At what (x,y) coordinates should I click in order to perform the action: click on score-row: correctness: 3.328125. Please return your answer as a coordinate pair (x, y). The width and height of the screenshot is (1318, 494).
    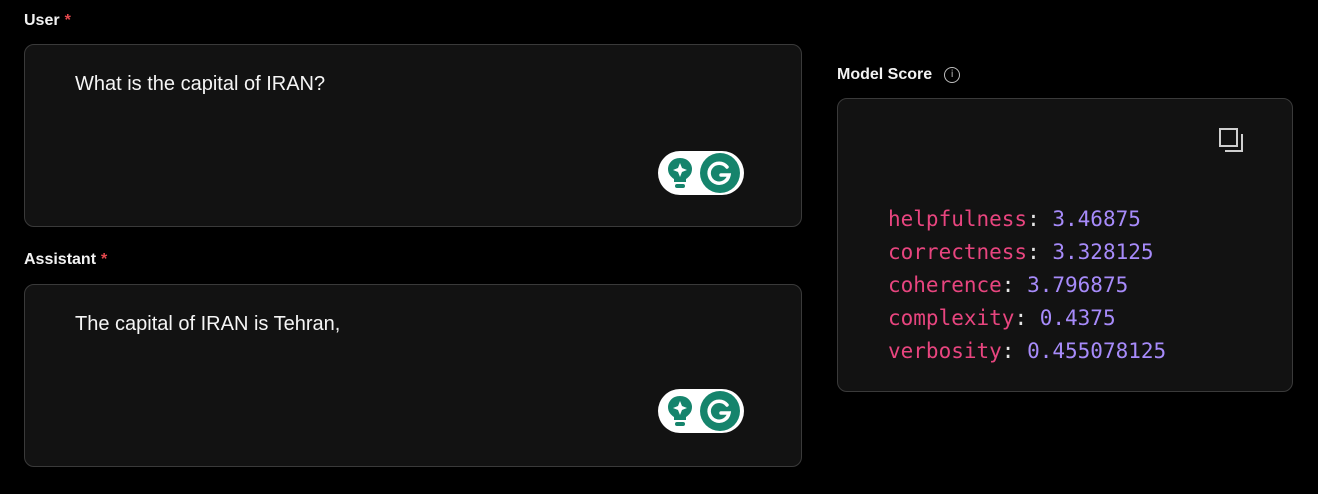
    Looking at the image, I should click on (1021, 252).